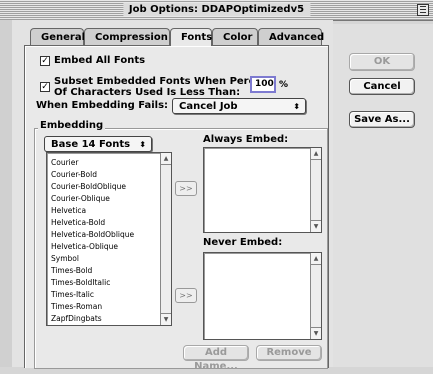 This screenshot has height=374, width=433. I want to click on list-item: Times-BoldItalic, so click(80, 282).